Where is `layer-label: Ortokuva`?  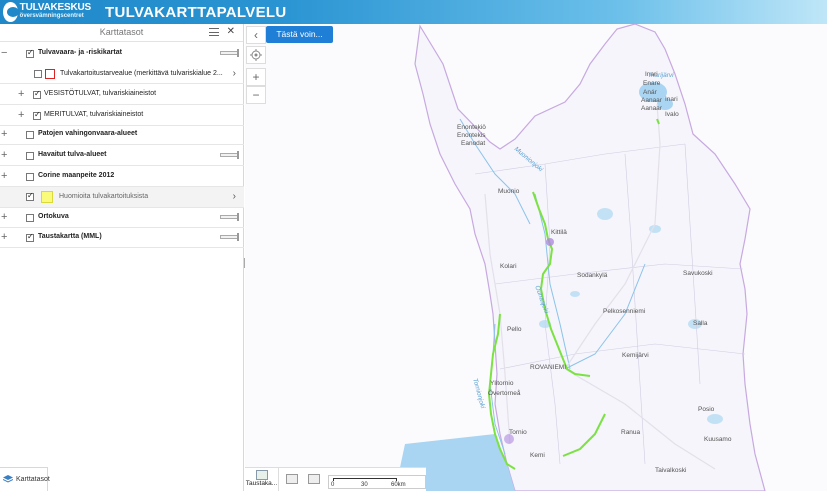
layer-label: Ortokuva is located at coordinates (53, 216).